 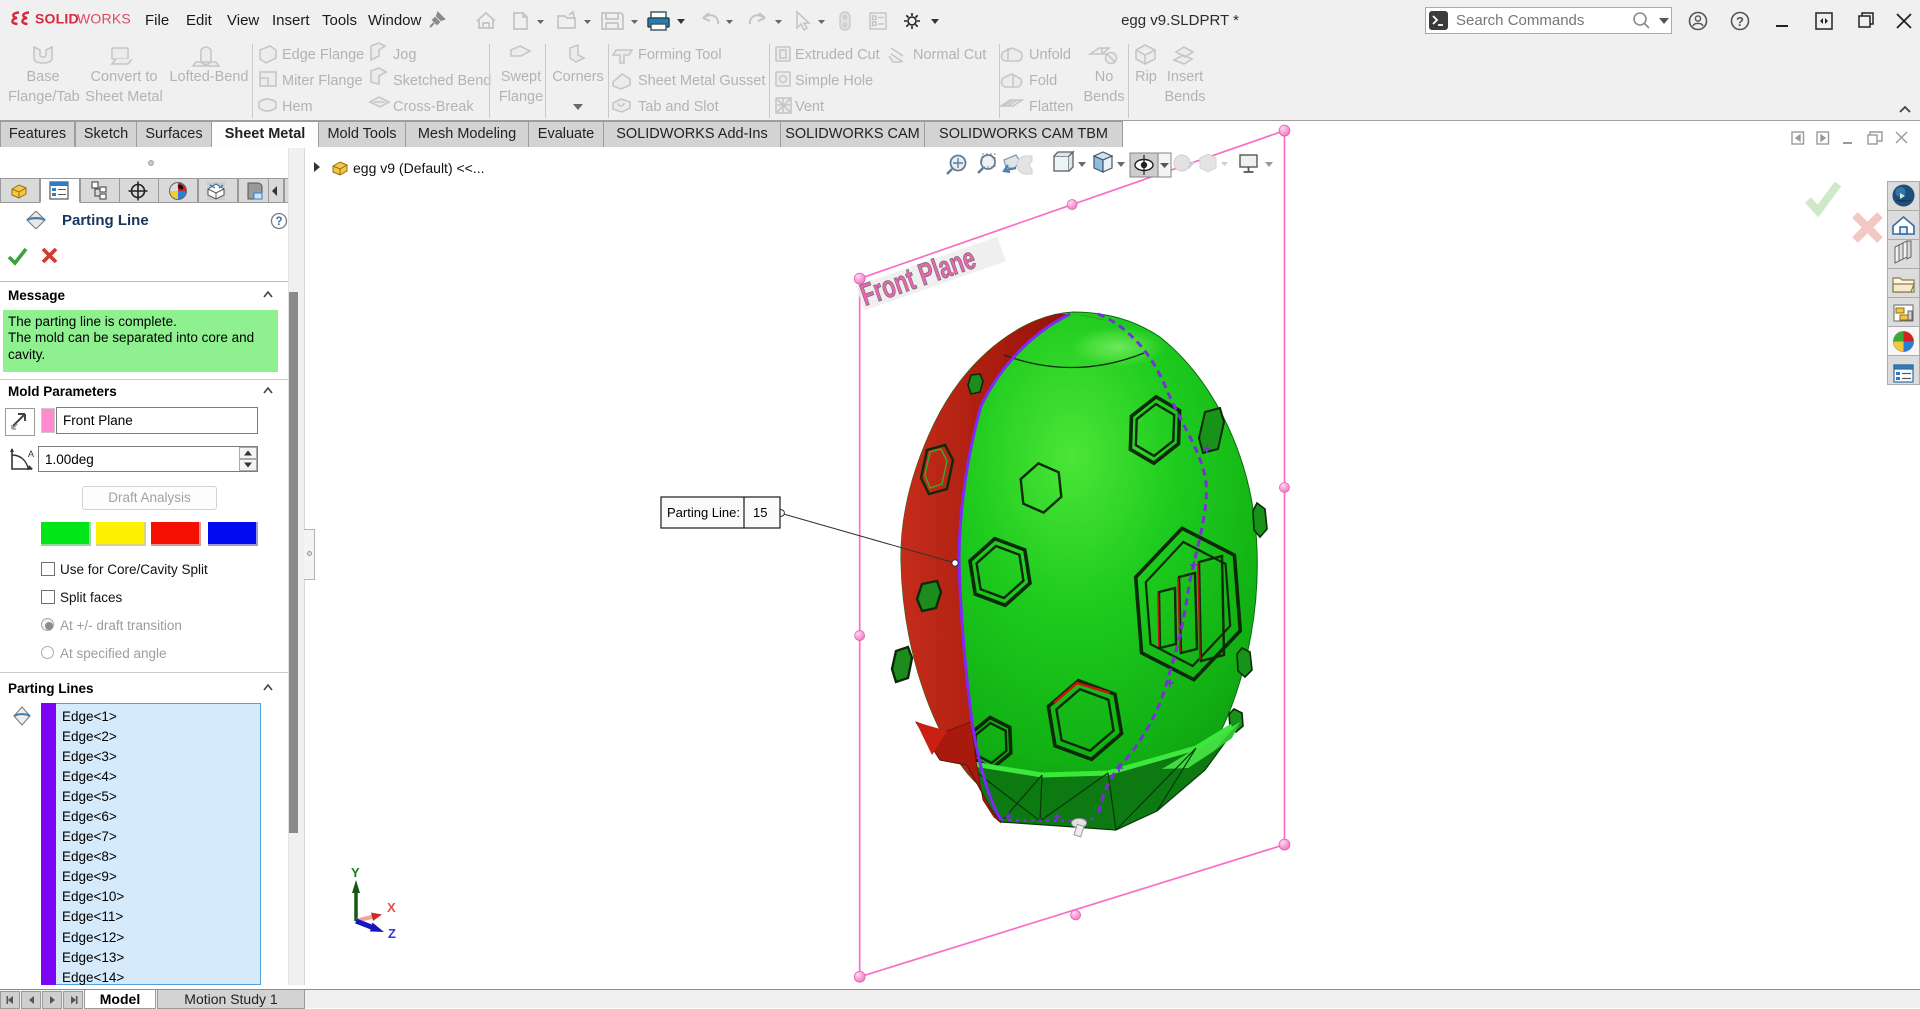 I want to click on svg-text: X, so click(x=391, y=907).